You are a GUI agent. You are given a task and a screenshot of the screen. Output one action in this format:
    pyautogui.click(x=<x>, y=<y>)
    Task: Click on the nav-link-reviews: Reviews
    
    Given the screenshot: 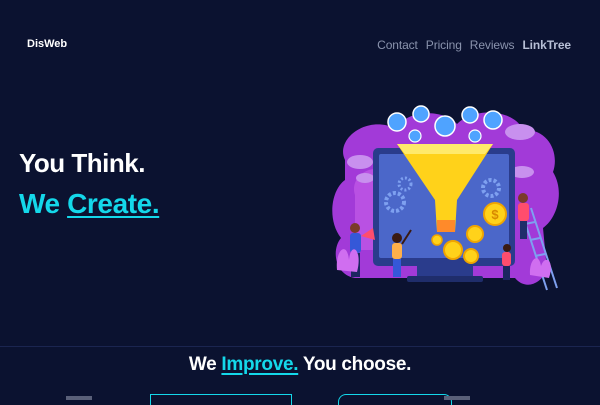 What is the action you would take?
    pyautogui.click(x=492, y=45)
    